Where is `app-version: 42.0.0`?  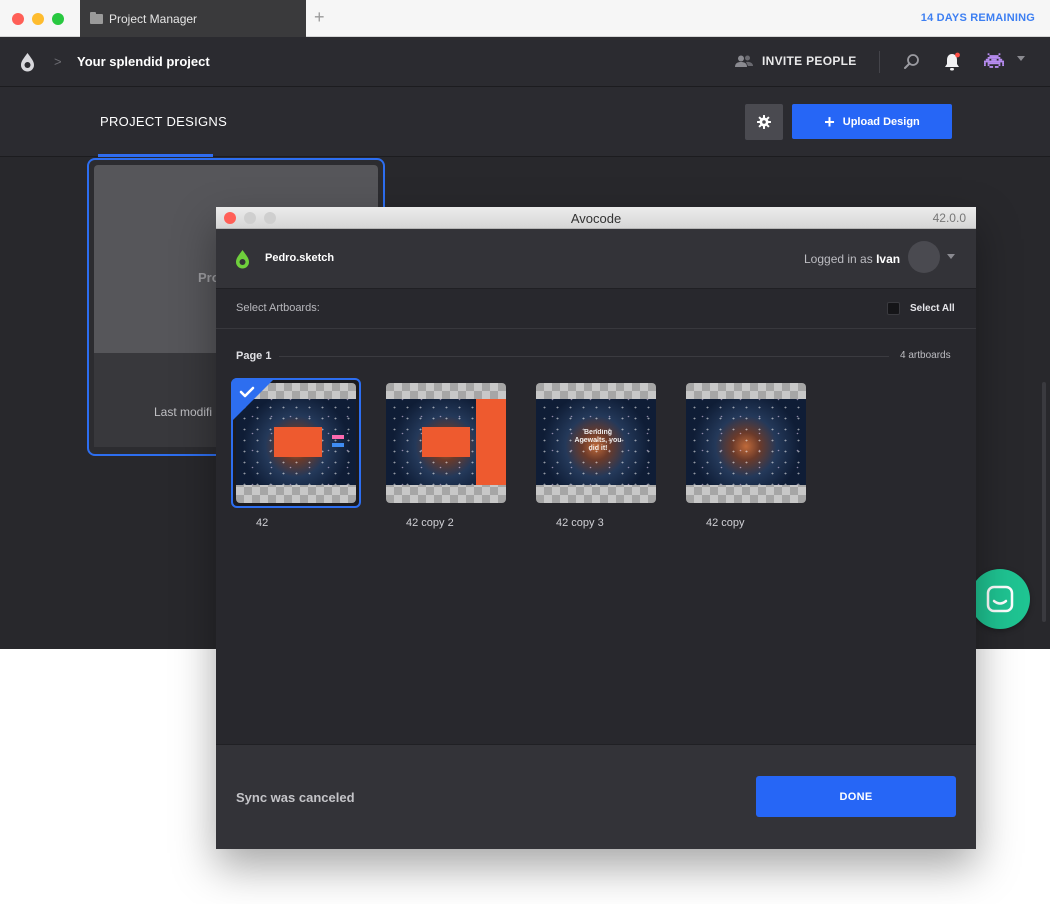 app-version: 42.0.0 is located at coordinates (949, 218).